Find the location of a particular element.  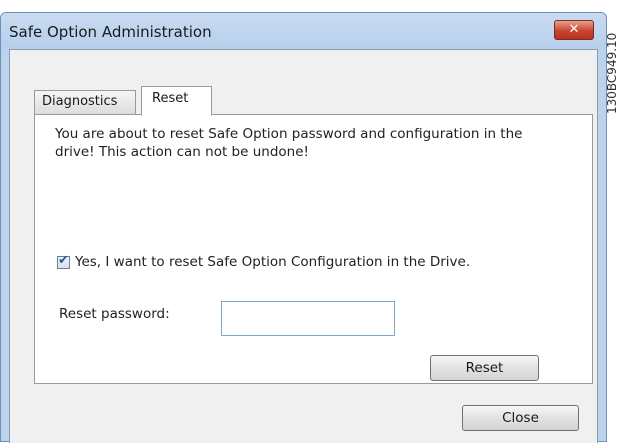

tab-reset-label: Reset is located at coordinates (170, 98).